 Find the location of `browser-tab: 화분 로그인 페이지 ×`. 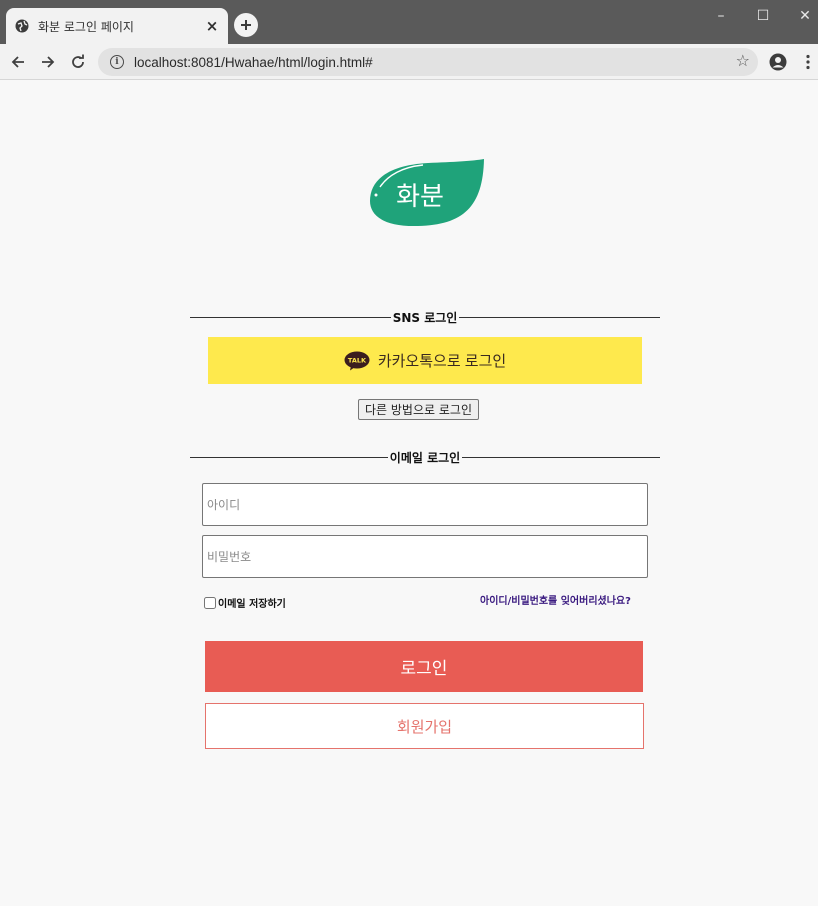

browser-tab: 화분 로그인 페이지 × is located at coordinates (117, 26).